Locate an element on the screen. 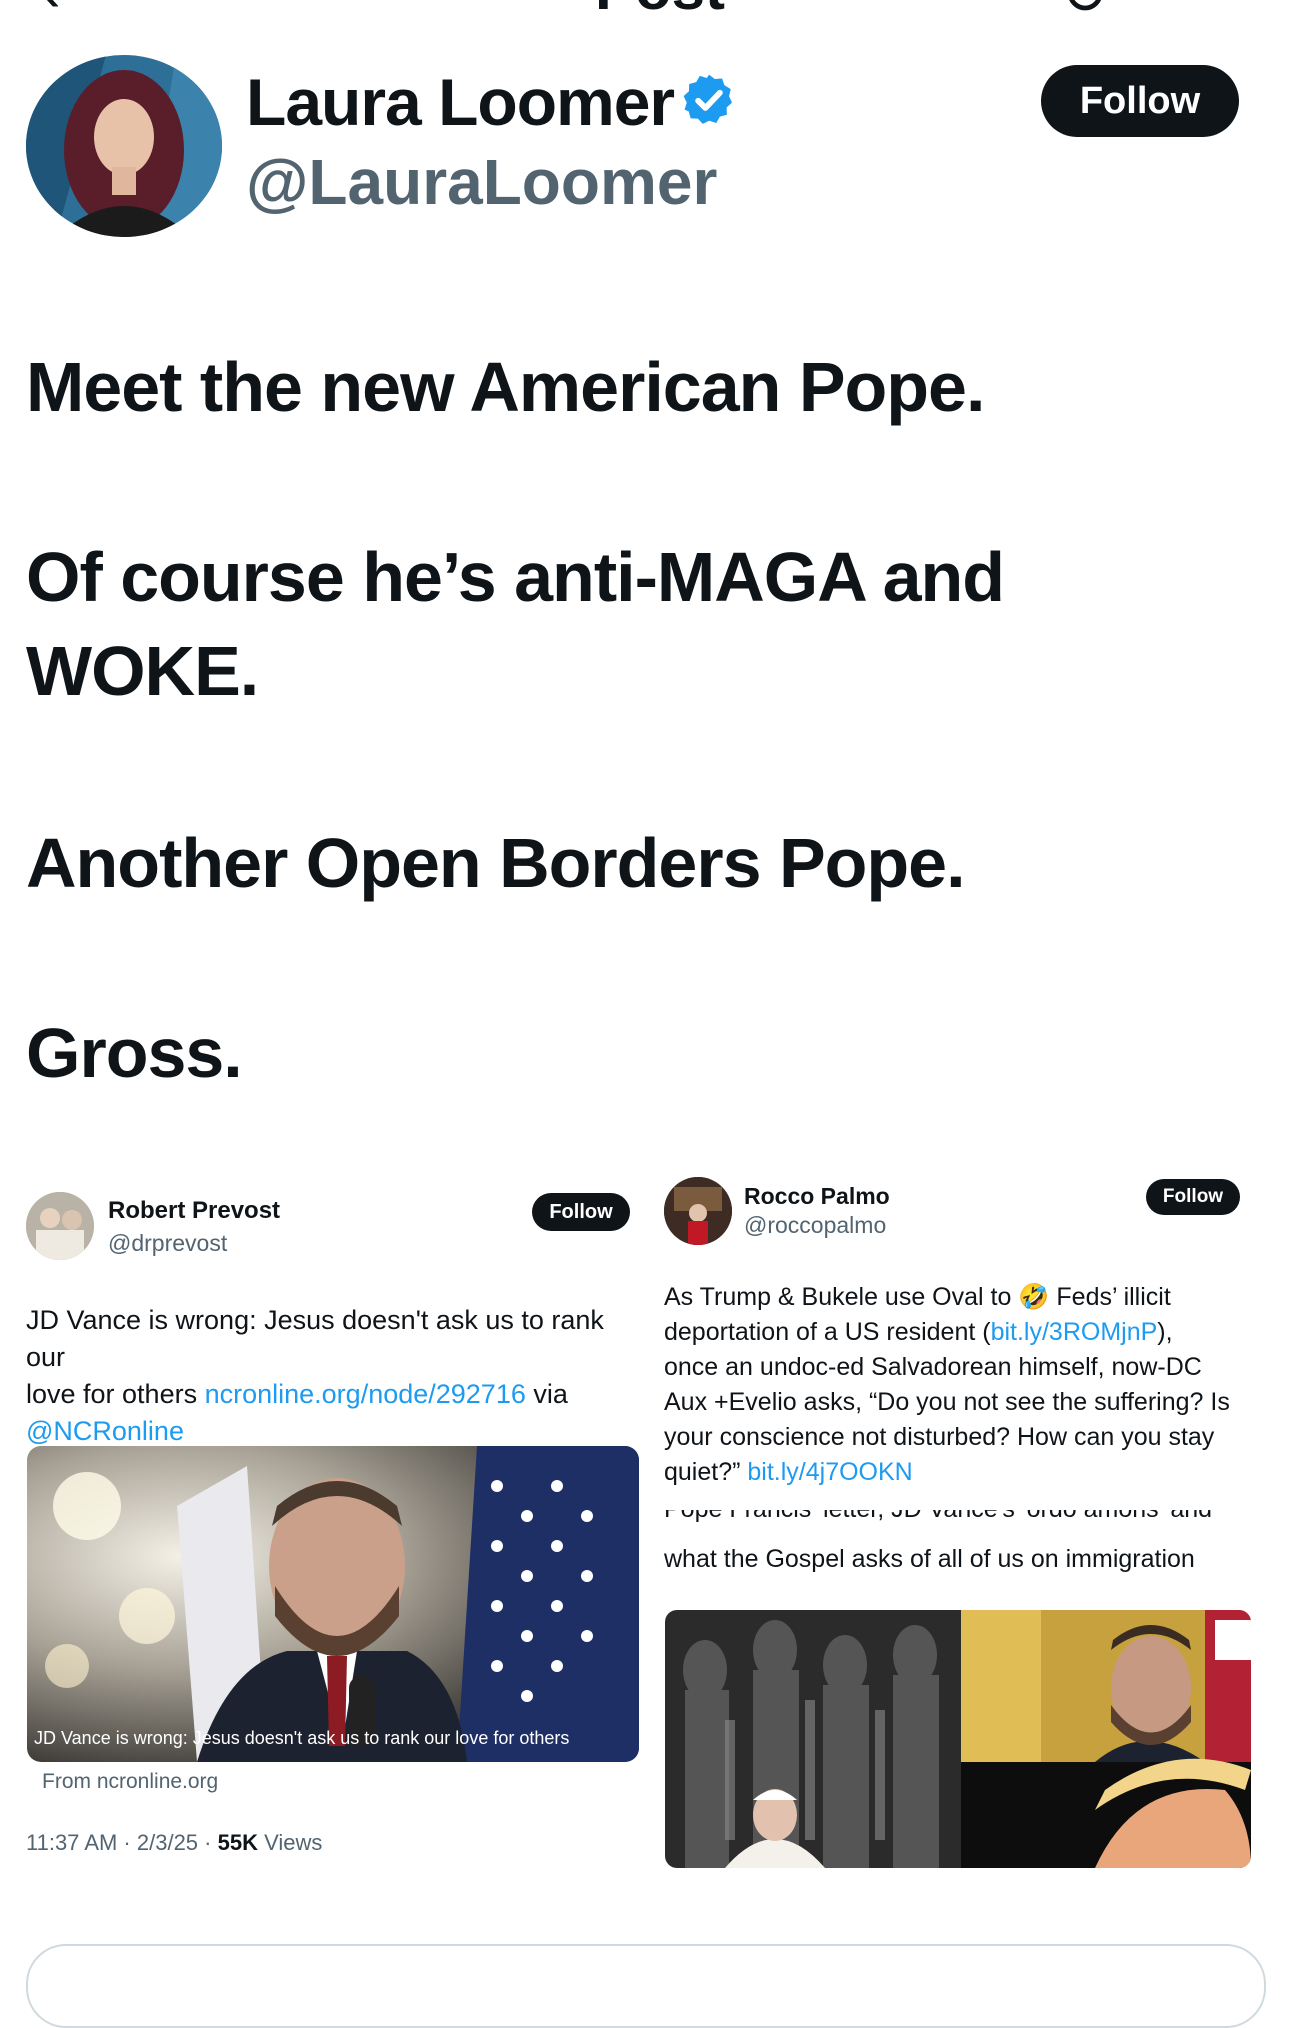 The height and width of the screenshot is (2028, 1290). post-text-line-3: WOKE. is located at coordinates (142, 671).